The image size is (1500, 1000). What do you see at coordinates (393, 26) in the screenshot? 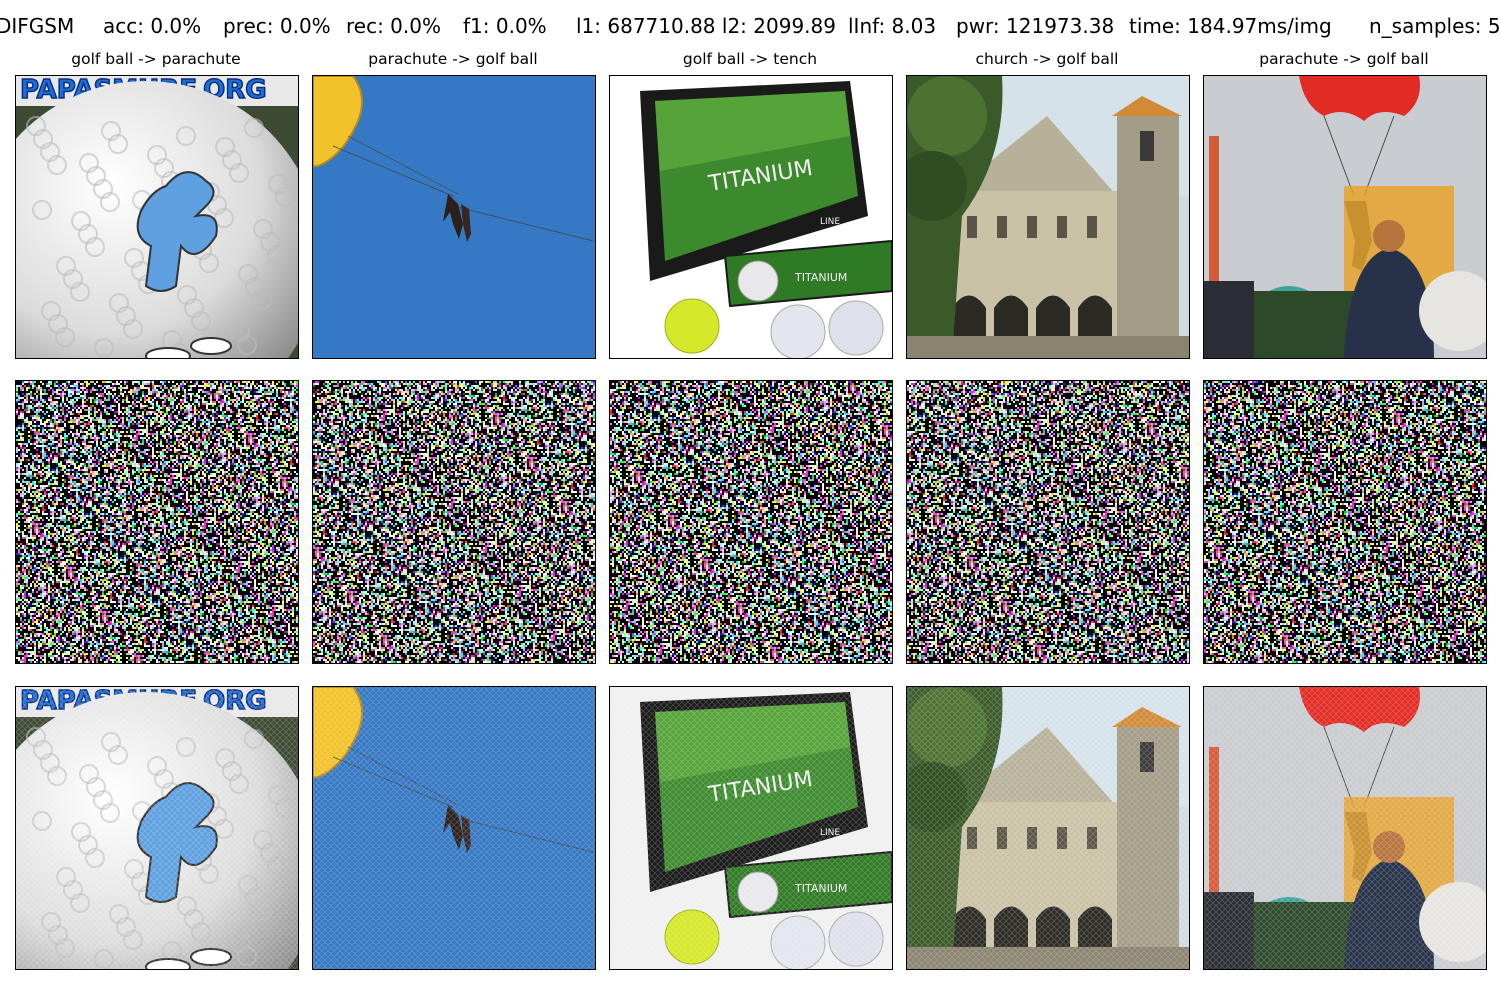
I see `metric-rec: rec: 0.0%` at bounding box center [393, 26].